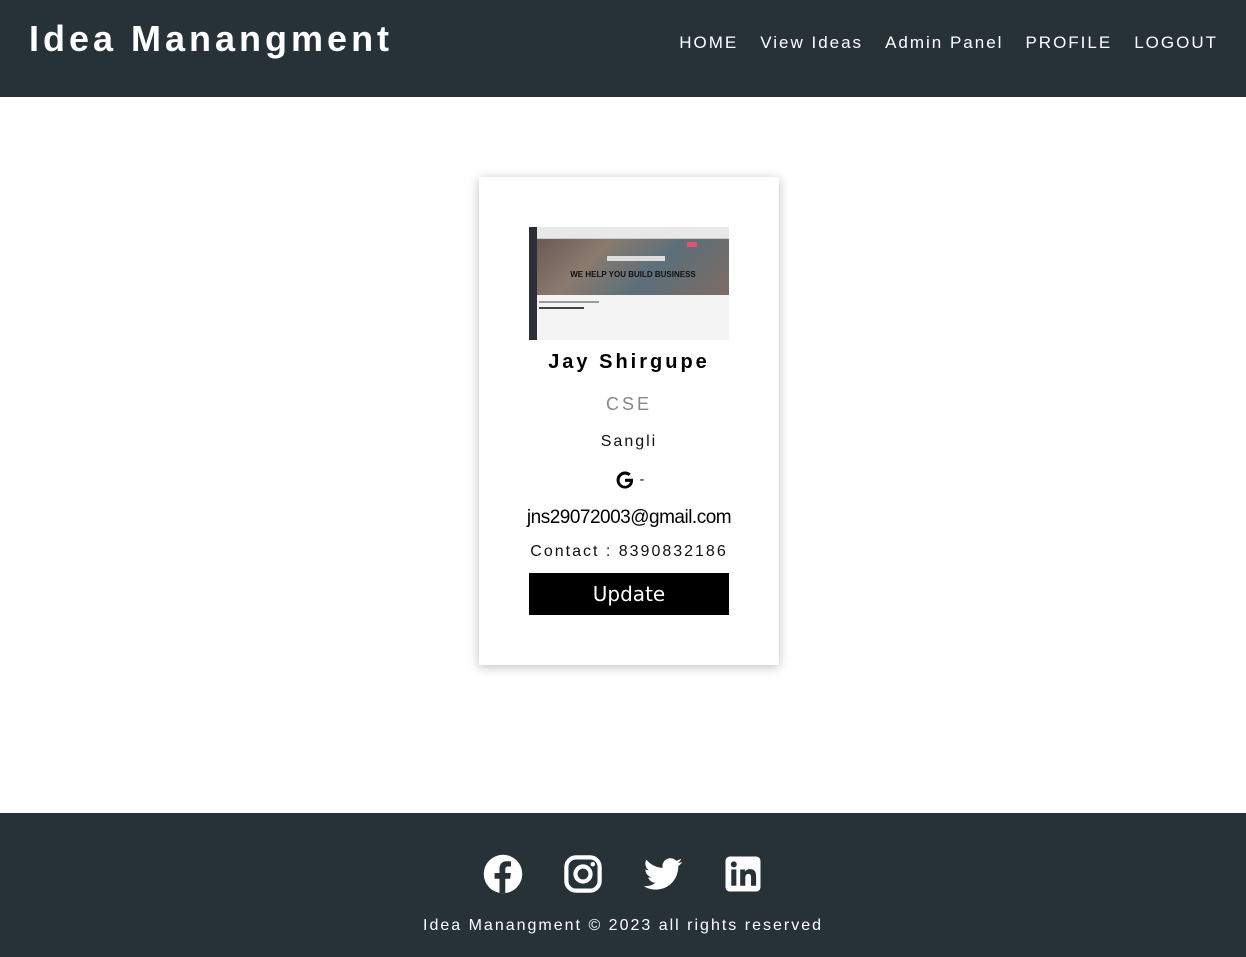  I want to click on nav-logout-link: LOGOUT, so click(1176, 43).